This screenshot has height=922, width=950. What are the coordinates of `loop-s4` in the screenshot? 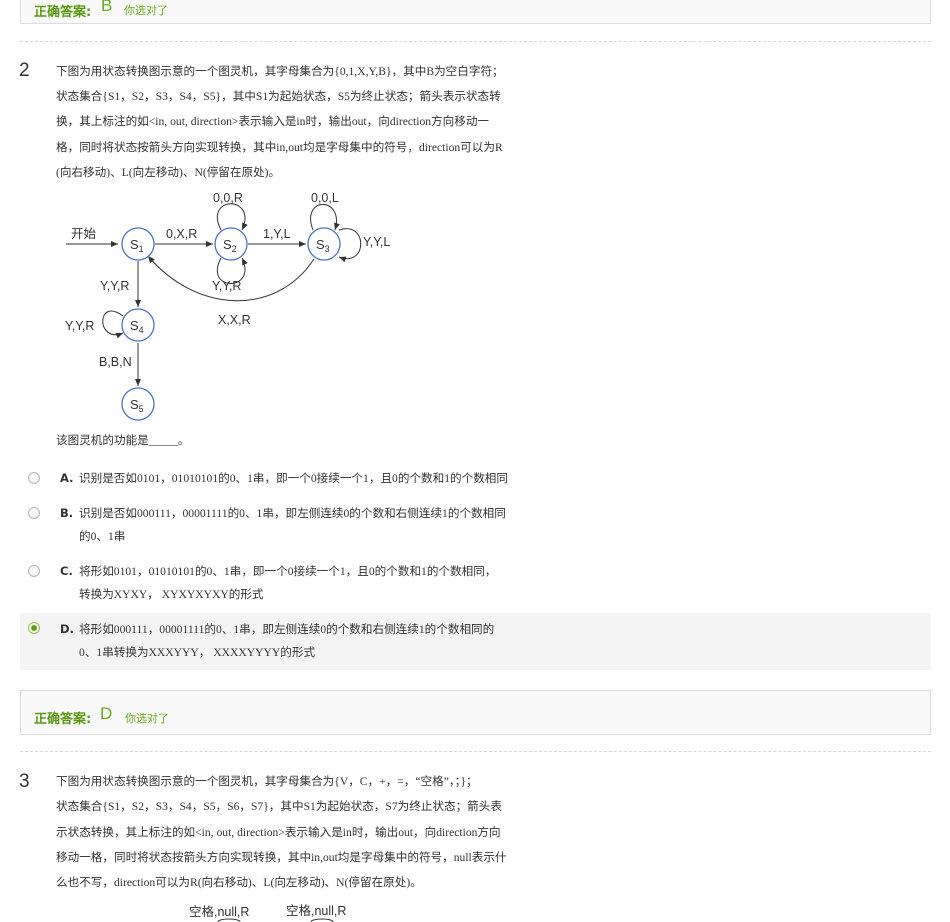 It's located at (113, 324).